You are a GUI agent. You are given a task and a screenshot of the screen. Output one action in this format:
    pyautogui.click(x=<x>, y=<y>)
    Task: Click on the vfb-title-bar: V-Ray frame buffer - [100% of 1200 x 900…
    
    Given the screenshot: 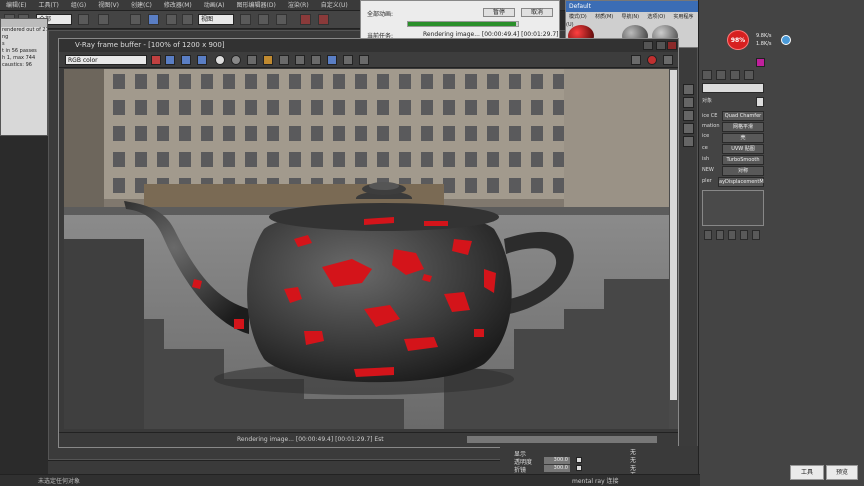 What is the action you would take?
    pyautogui.click(x=368, y=45)
    